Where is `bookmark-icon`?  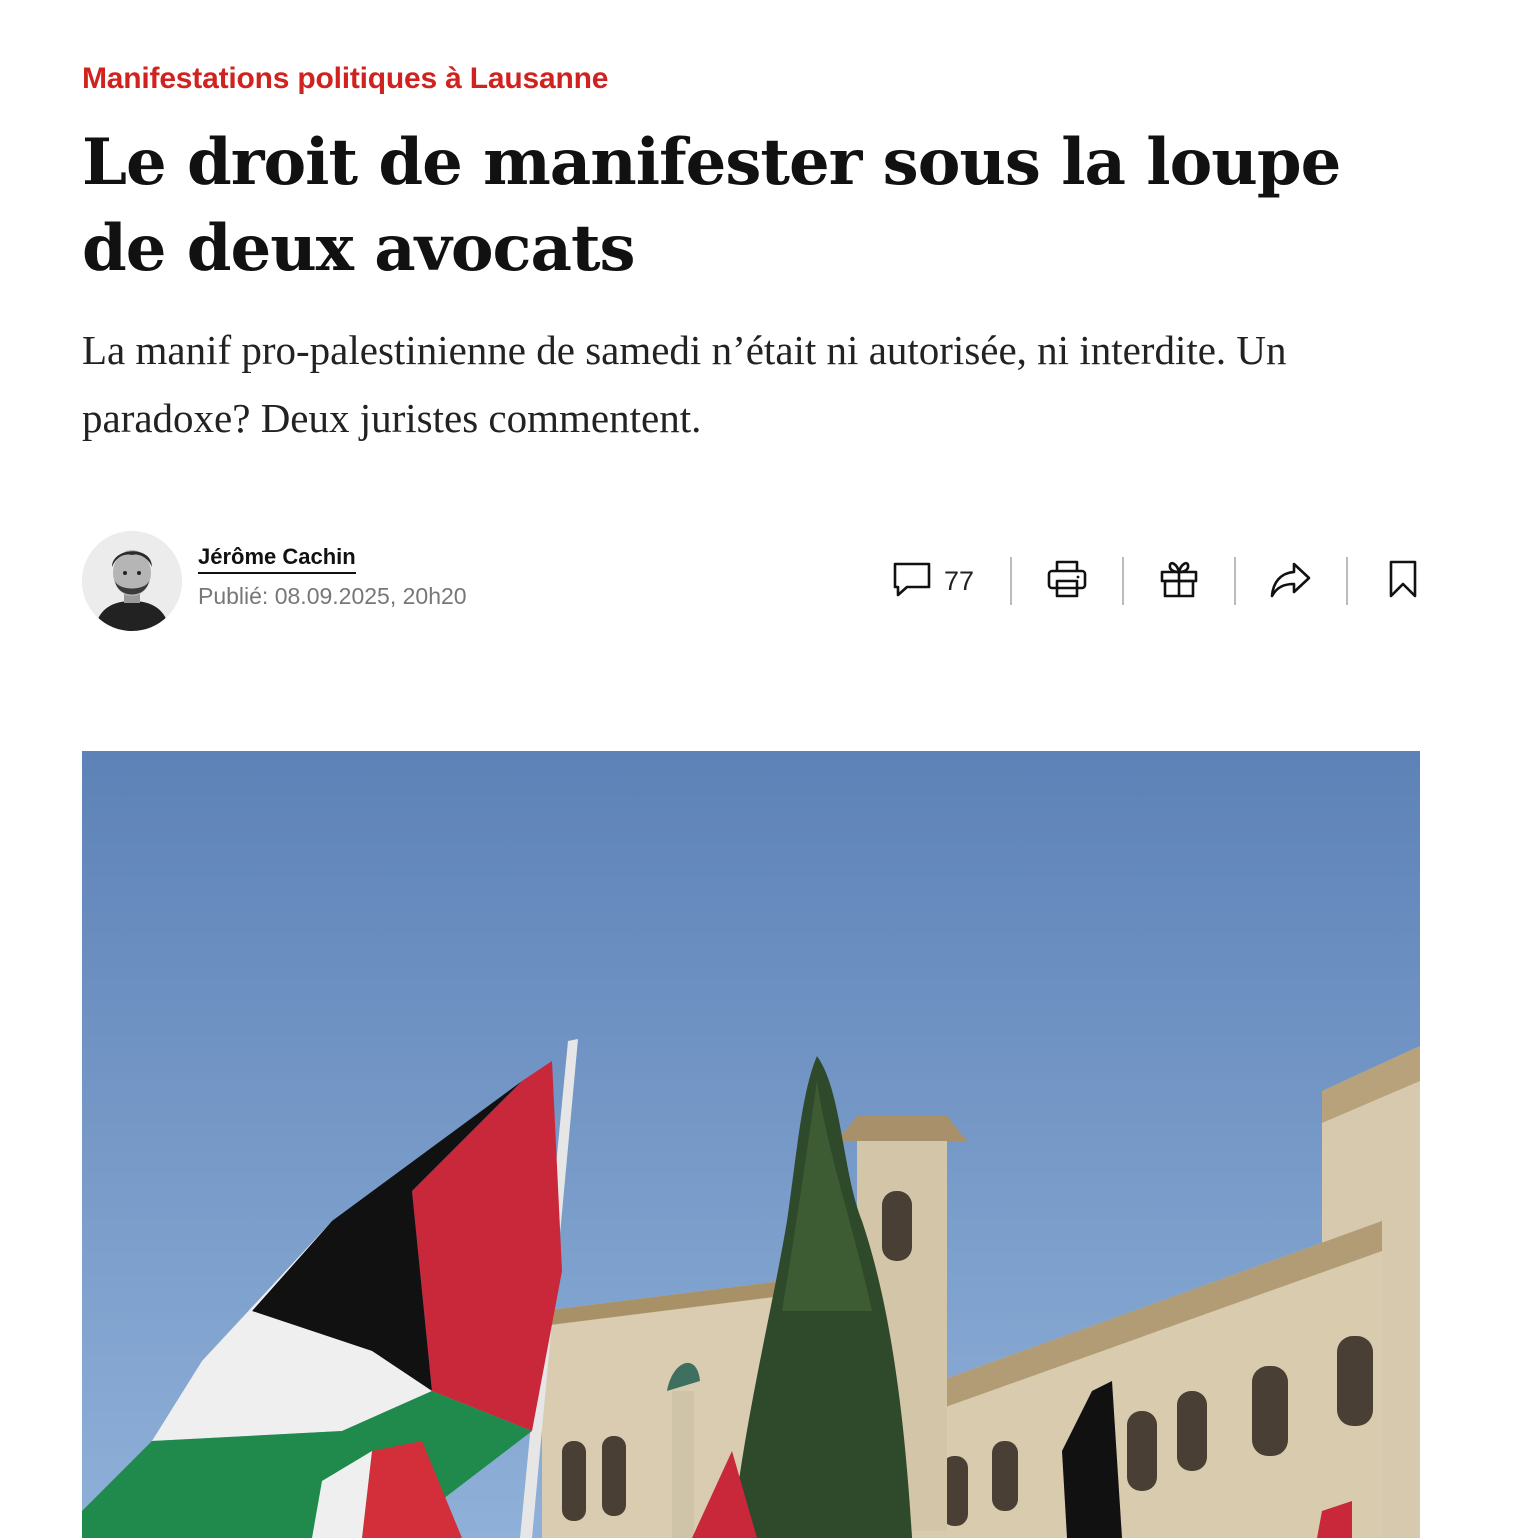 bookmark-icon is located at coordinates (1403, 581).